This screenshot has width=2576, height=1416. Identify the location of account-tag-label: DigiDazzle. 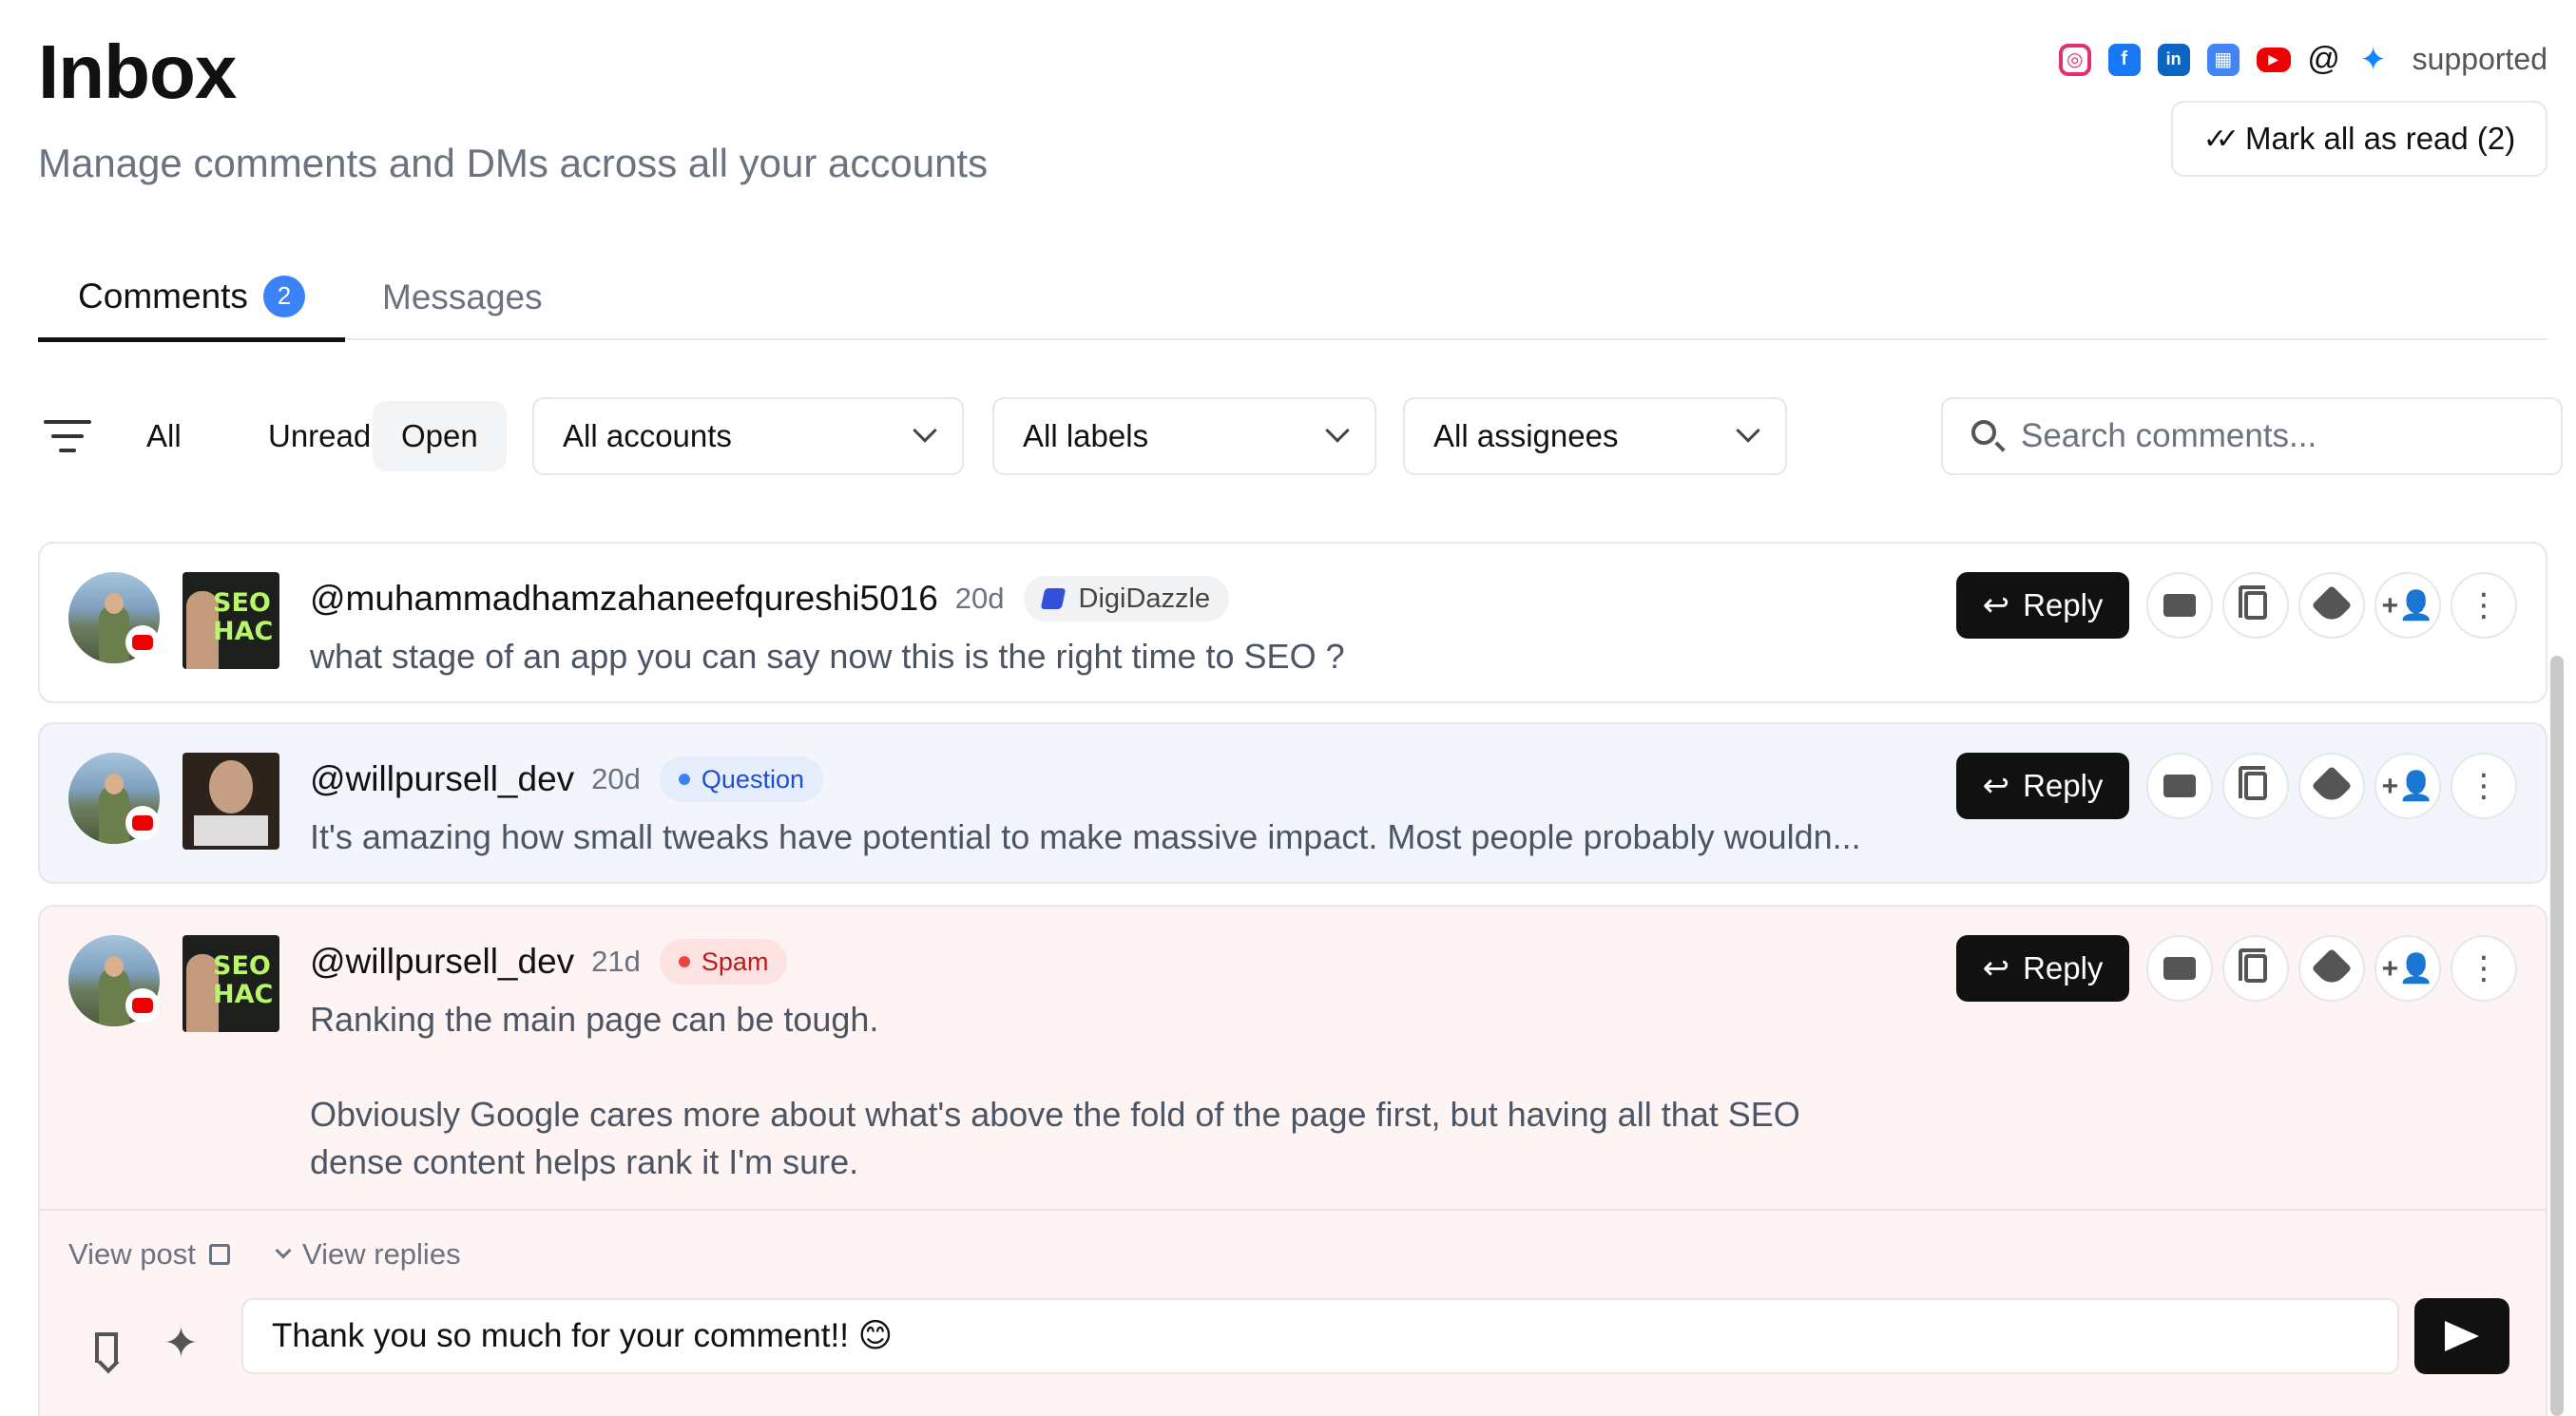
(1144, 598).